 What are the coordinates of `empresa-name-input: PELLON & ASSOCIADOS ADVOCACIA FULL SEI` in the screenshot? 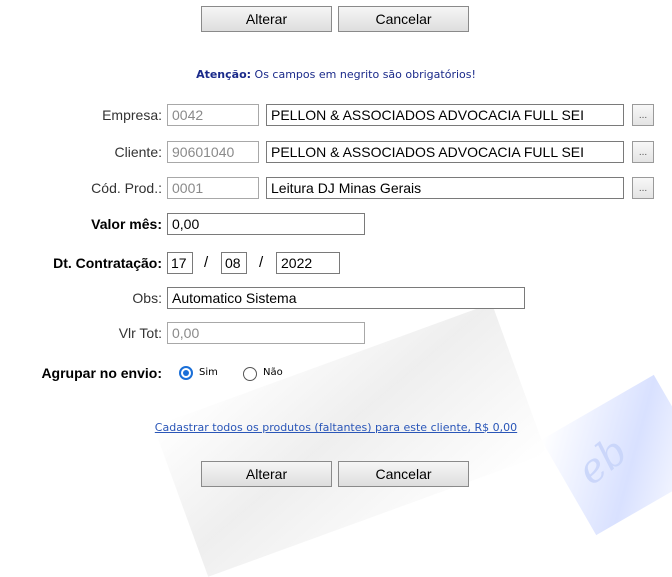 It's located at (445, 115).